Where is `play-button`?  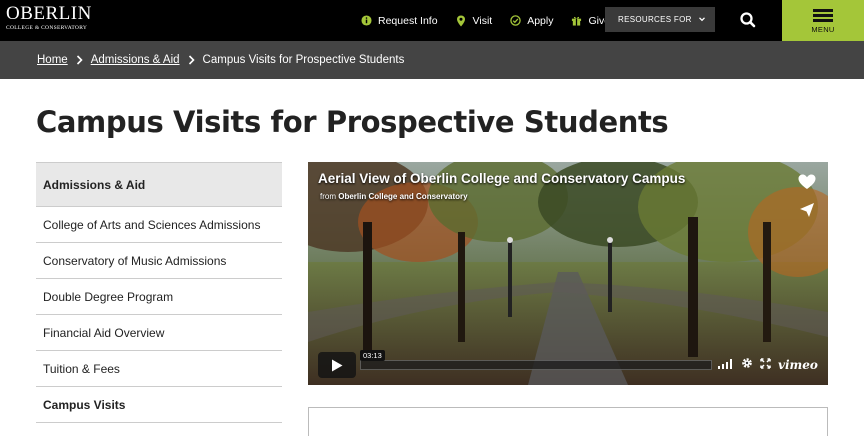
play-button is located at coordinates (337, 365).